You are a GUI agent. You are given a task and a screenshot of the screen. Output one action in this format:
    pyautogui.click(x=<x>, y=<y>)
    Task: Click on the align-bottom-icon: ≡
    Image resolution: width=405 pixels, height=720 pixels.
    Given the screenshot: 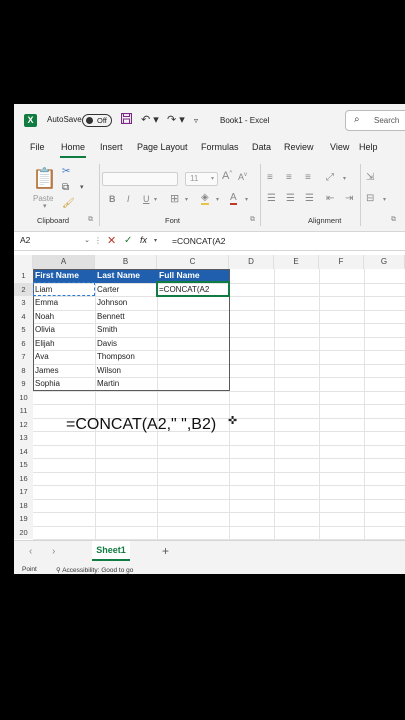 What is the action you would take?
    pyautogui.click(x=308, y=177)
    